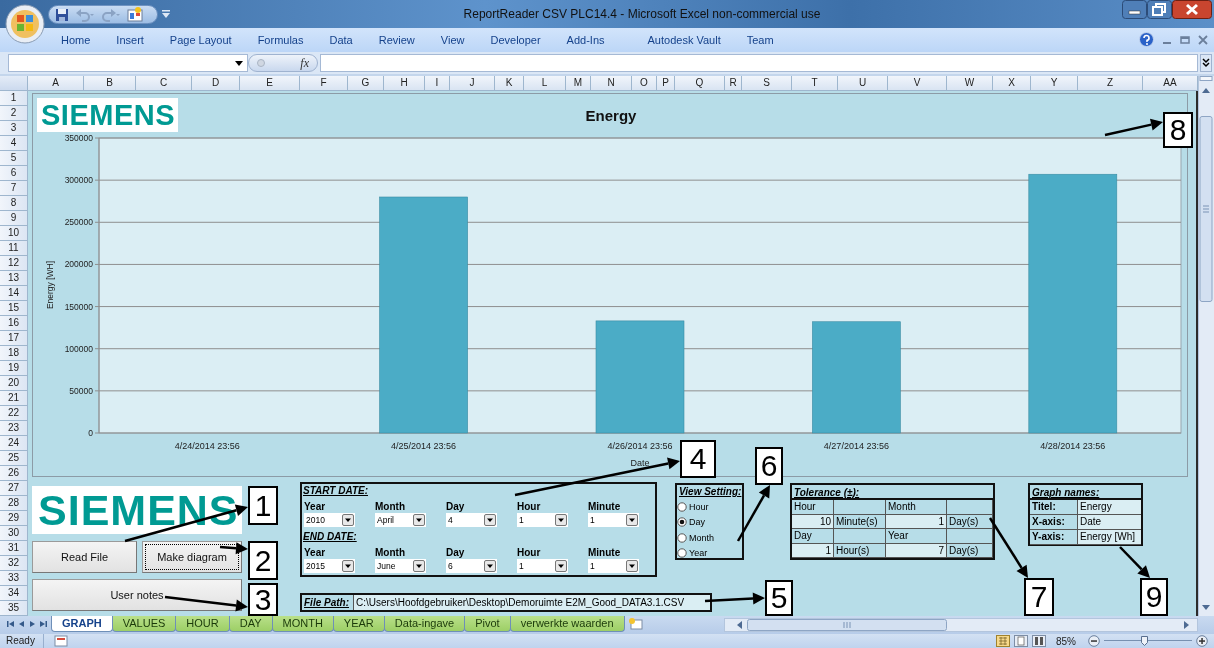 This screenshot has height=648, width=1214. I want to click on sheet-tab: MONTH, so click(302, 624).